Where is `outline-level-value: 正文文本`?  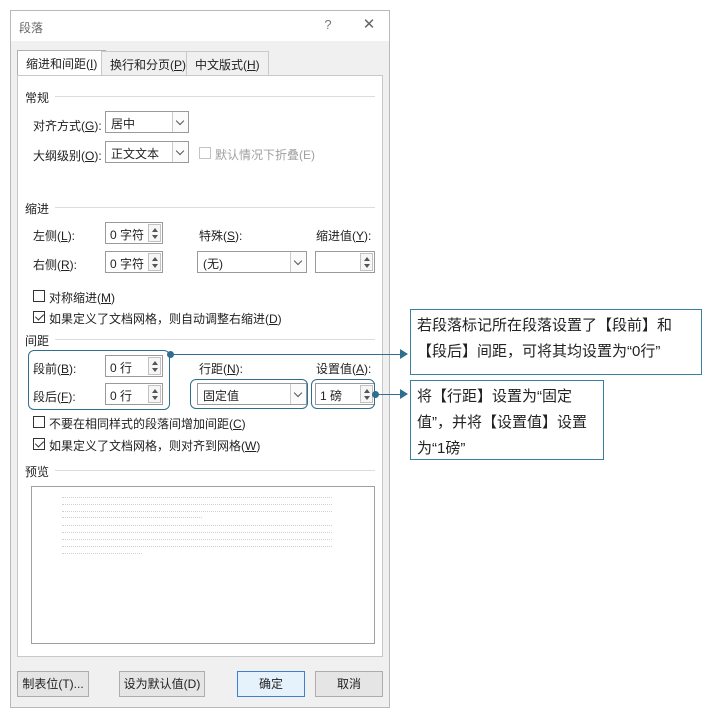 outline-level-value: 正文文本 is located at coordinates (135, 154).